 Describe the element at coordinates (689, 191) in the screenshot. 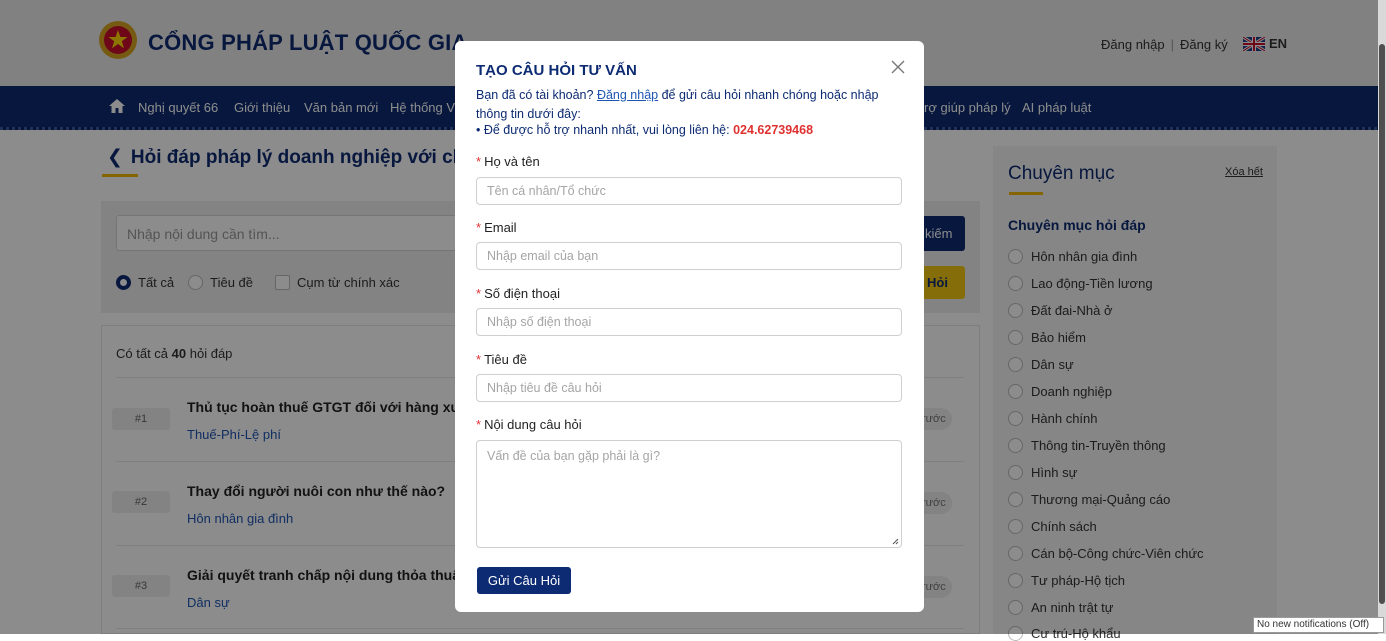

I see `name-field: Tên cá nhân/Tổ chức` at that location.